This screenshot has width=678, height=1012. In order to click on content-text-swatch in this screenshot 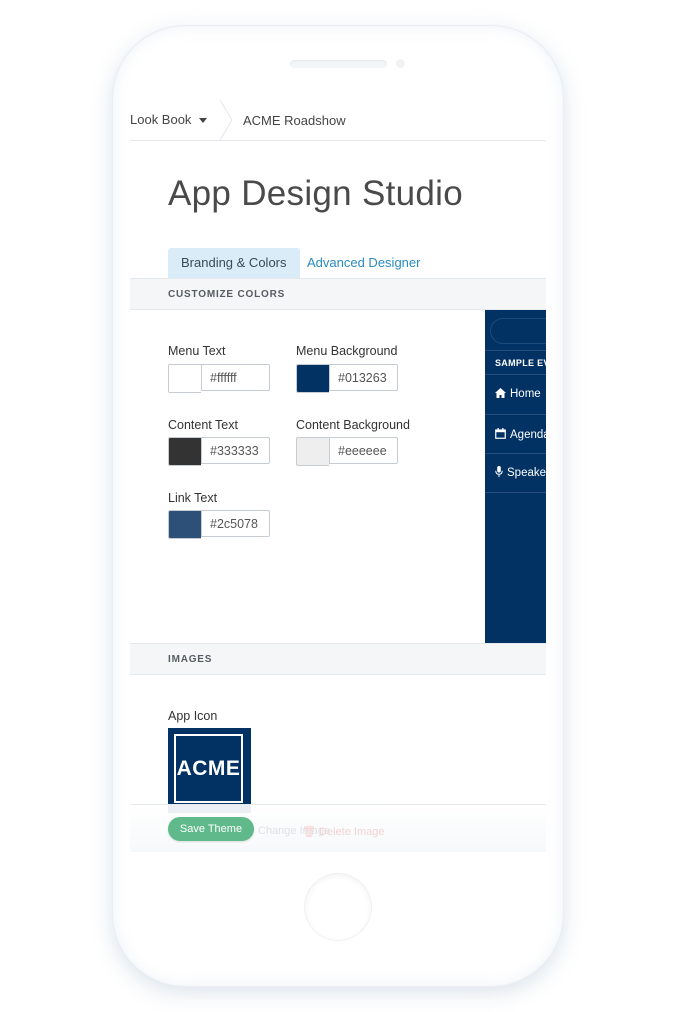, I will do `click(184, 451)`.